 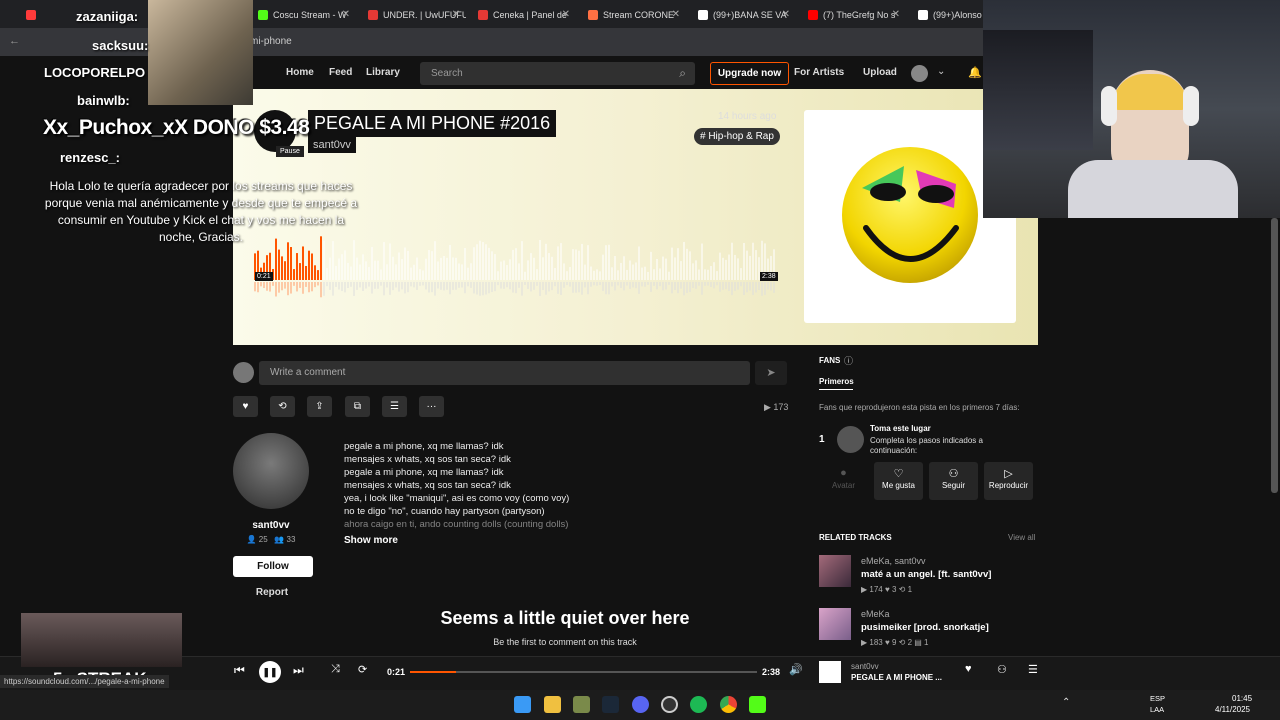 I want to click on send-comment-button: ➤, so click(x=771, y=373).